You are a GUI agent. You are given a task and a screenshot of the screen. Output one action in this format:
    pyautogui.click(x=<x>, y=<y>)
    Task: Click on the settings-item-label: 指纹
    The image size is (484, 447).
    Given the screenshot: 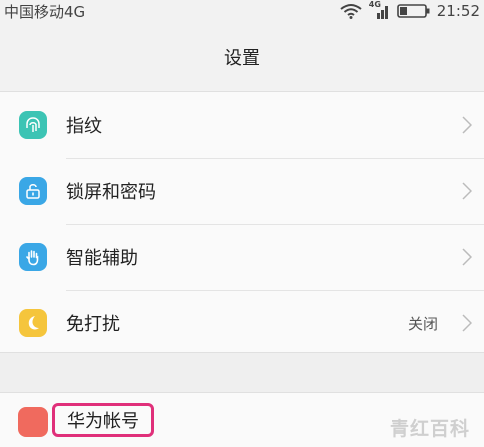 What is the action you would take?
    pyautogui.click(x=84, y=126)
    